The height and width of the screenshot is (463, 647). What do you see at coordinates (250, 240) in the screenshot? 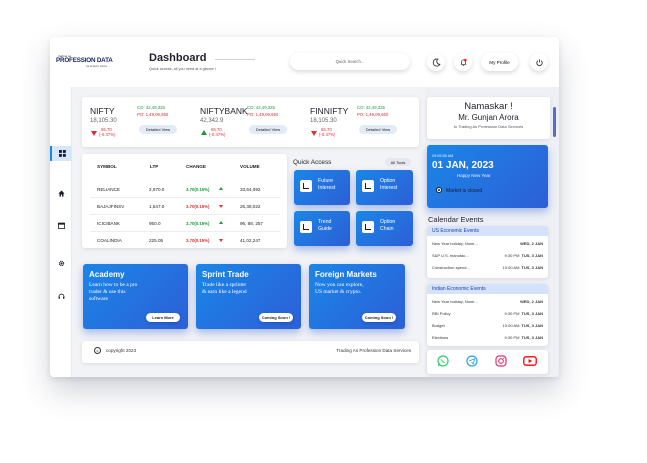
I see `cell-volume: 41,02,247` at bounding box center [250, 240].